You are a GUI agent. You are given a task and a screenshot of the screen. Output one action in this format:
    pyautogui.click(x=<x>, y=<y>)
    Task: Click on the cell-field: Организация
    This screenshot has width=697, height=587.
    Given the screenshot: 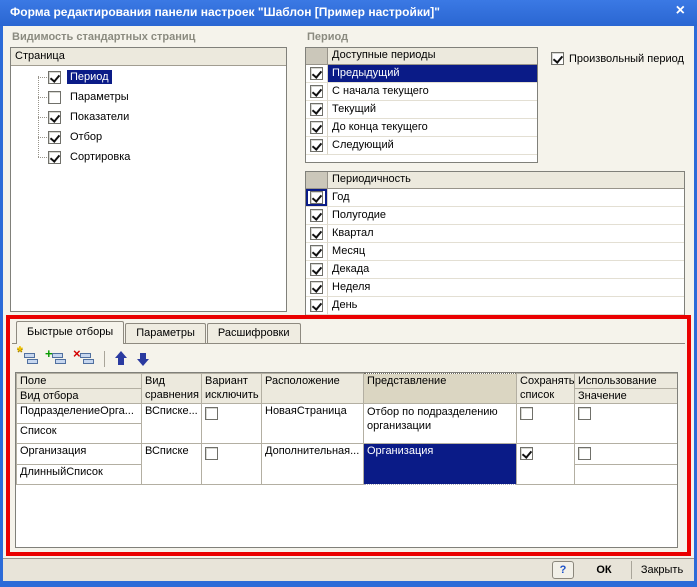 What is the action you would take?
    pyautogui.click(x=79, y=454)
    